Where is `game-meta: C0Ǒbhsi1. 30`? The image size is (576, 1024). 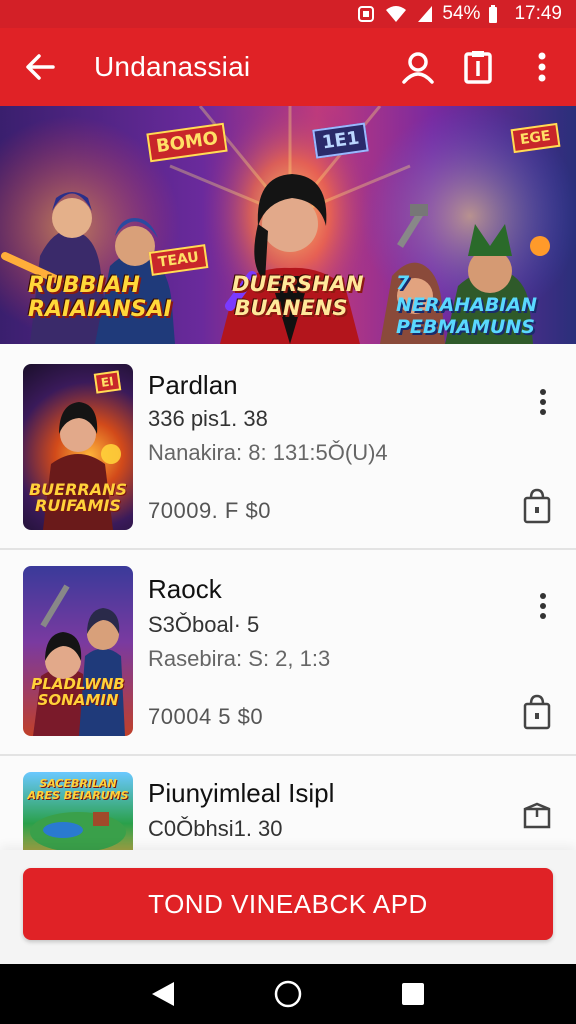 game-meta: C0Ǒbhsi1. 30 is located at coordinates (215, 828).